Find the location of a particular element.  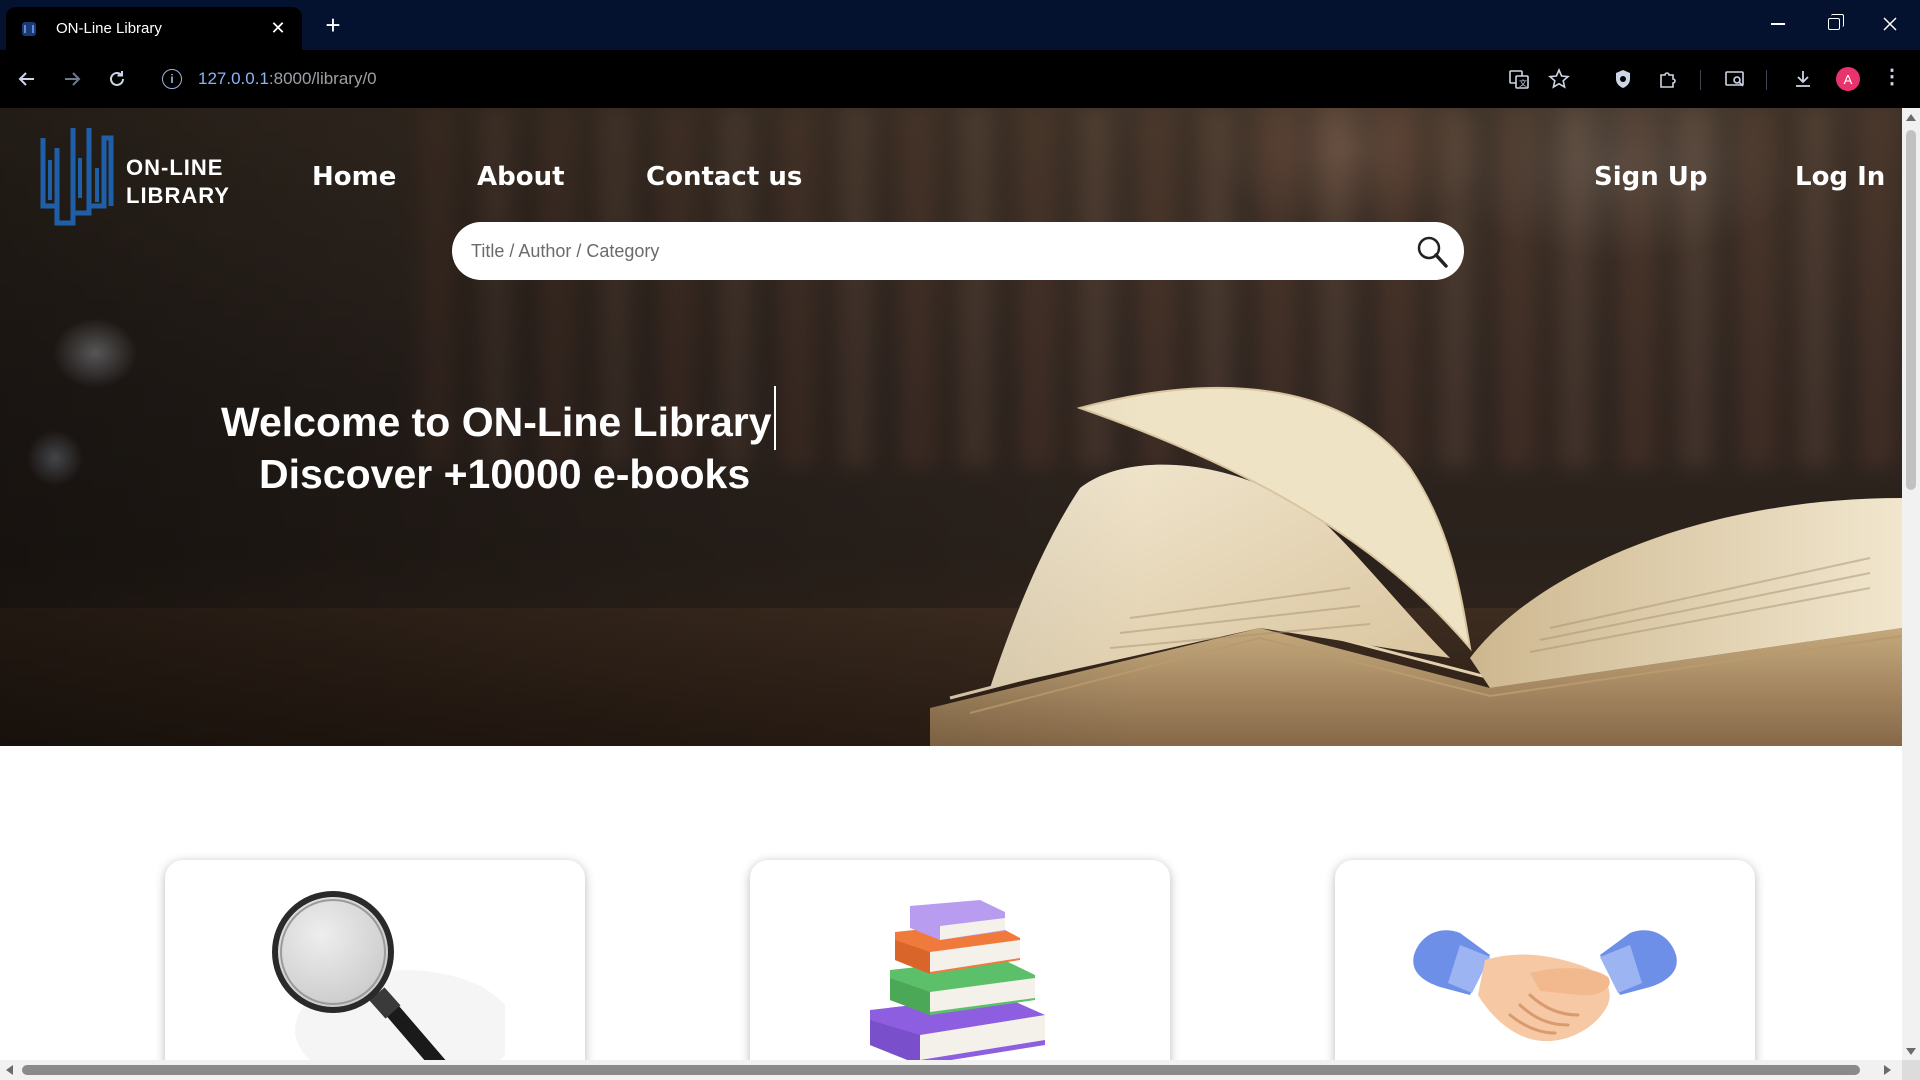

arrow-right-icon is located at coordinates (73, 79).